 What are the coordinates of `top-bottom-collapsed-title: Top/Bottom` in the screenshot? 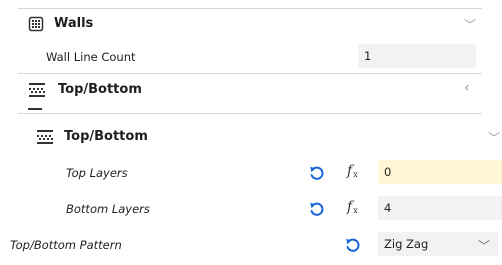 It's located at (100, 89).